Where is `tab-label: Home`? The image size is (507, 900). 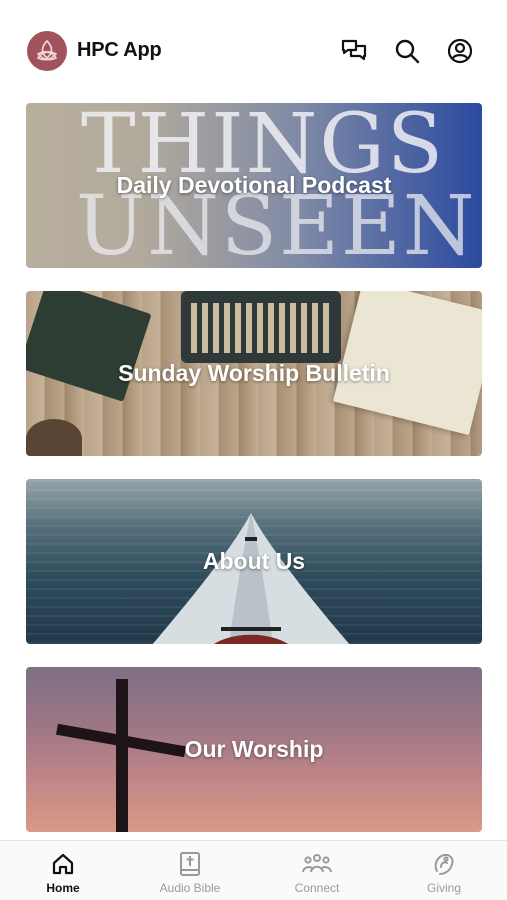 tab-label: Home is located at coordinates (63, 888).